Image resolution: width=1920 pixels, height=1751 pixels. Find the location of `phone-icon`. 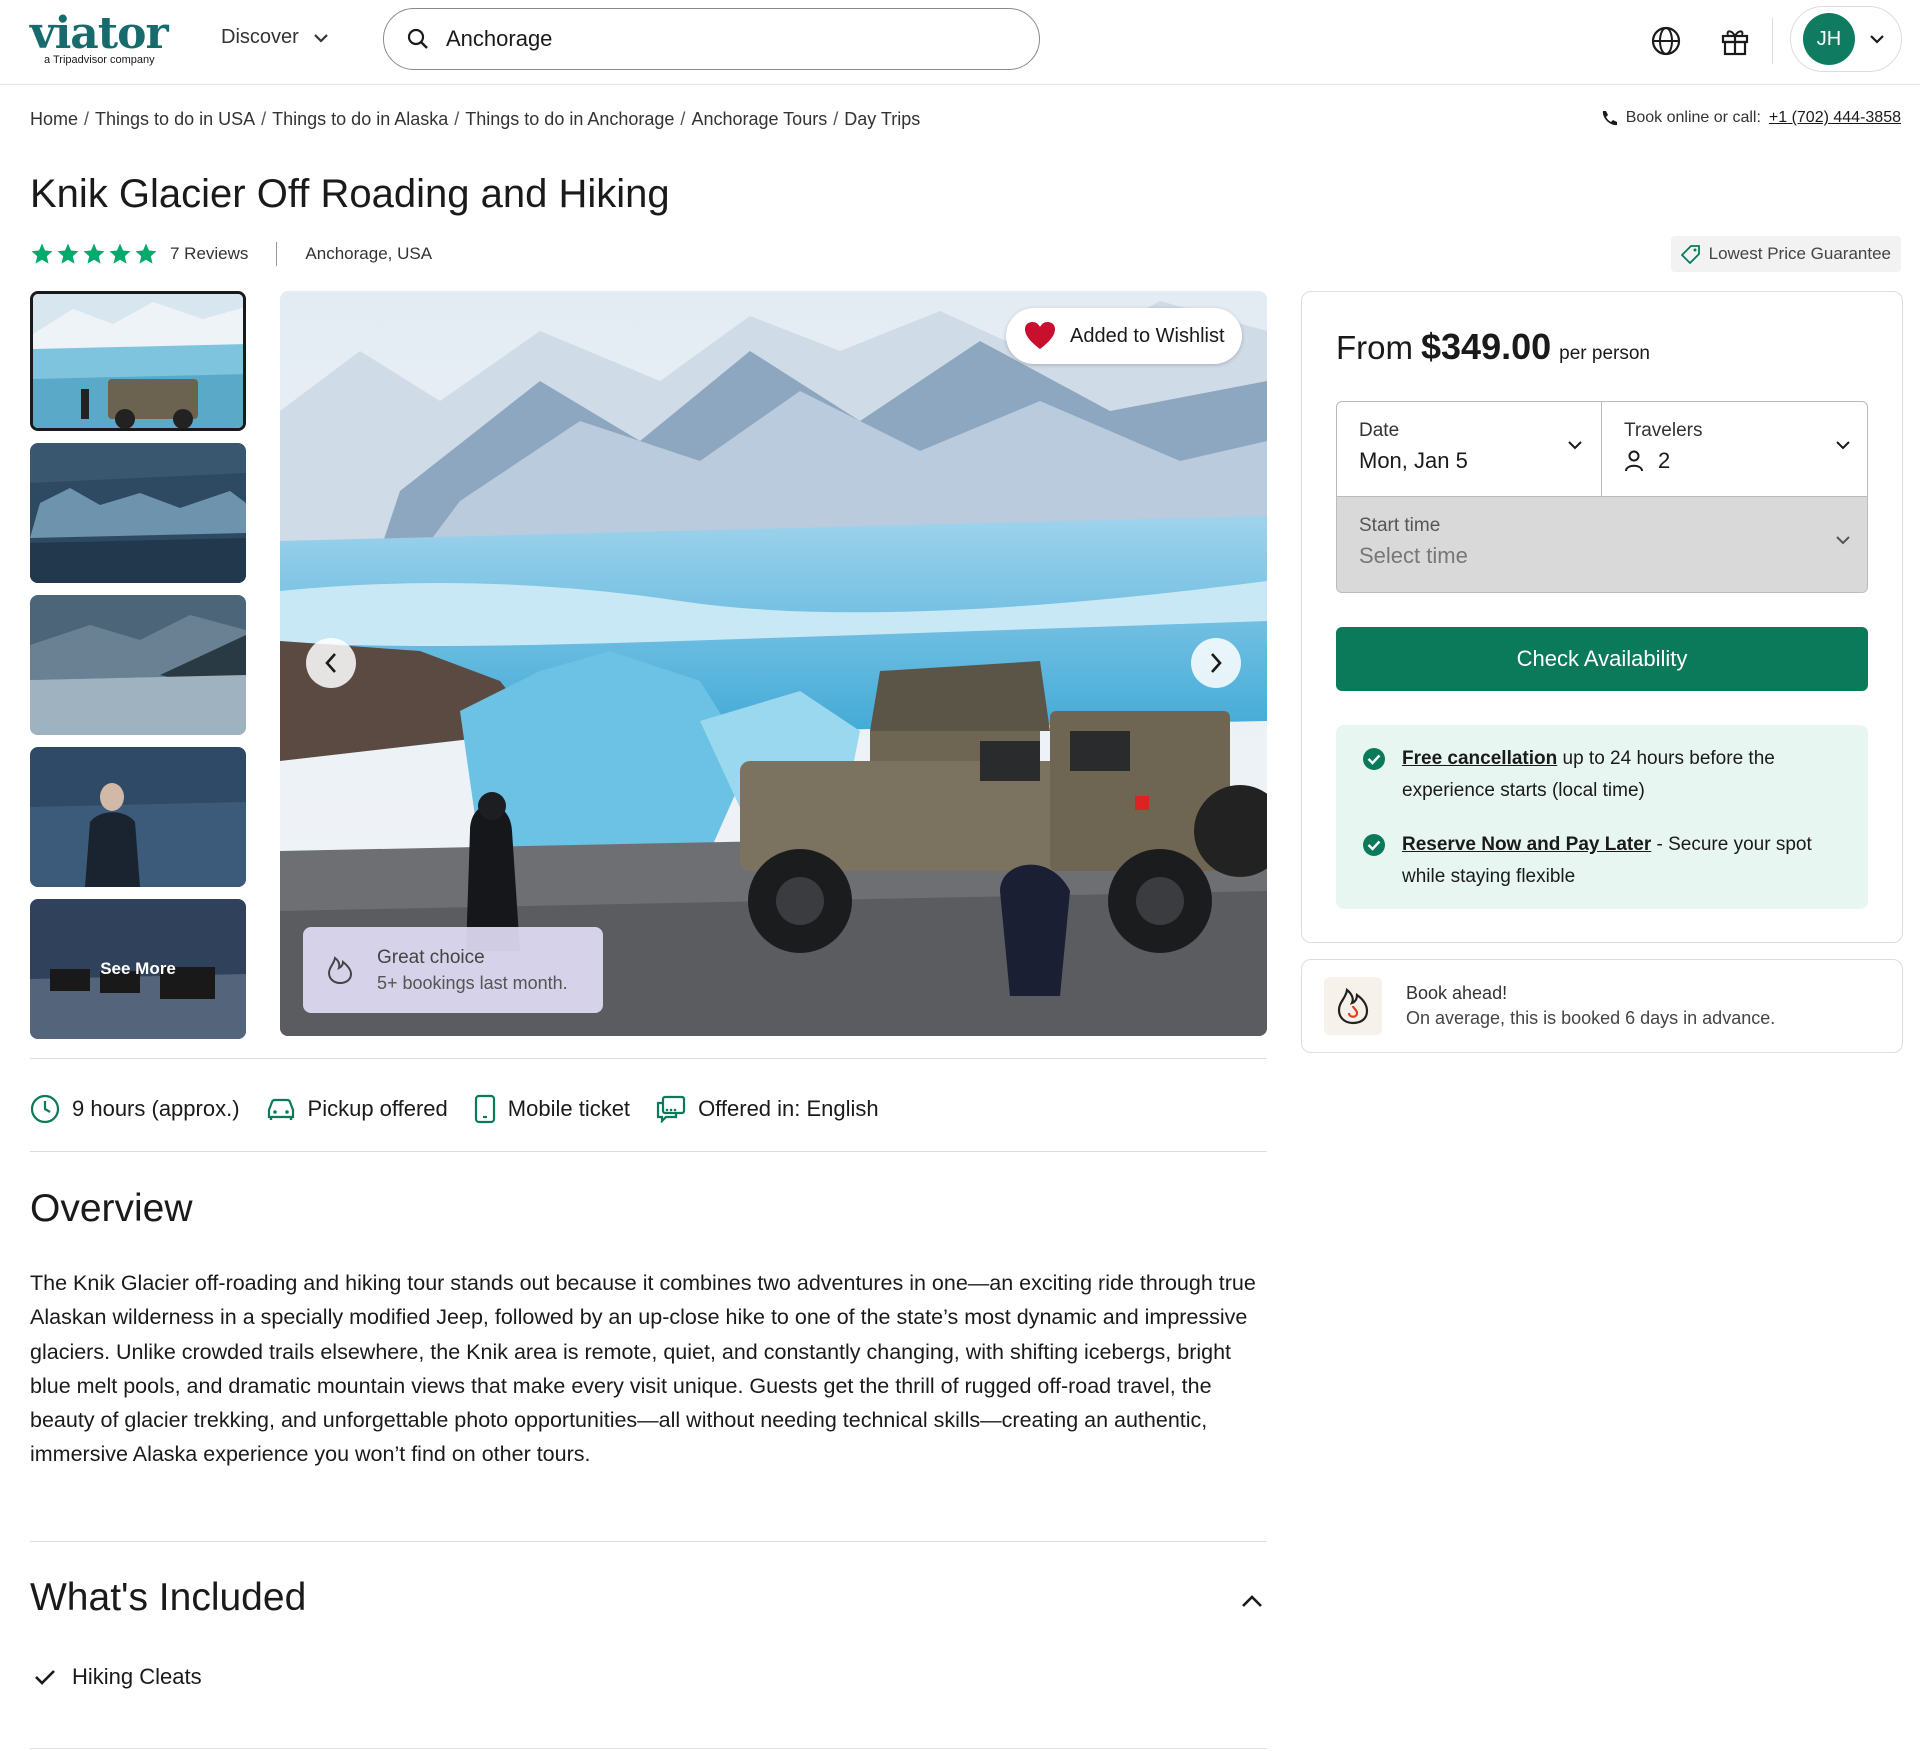

phone-icon is located at coordinates (1609, 118).